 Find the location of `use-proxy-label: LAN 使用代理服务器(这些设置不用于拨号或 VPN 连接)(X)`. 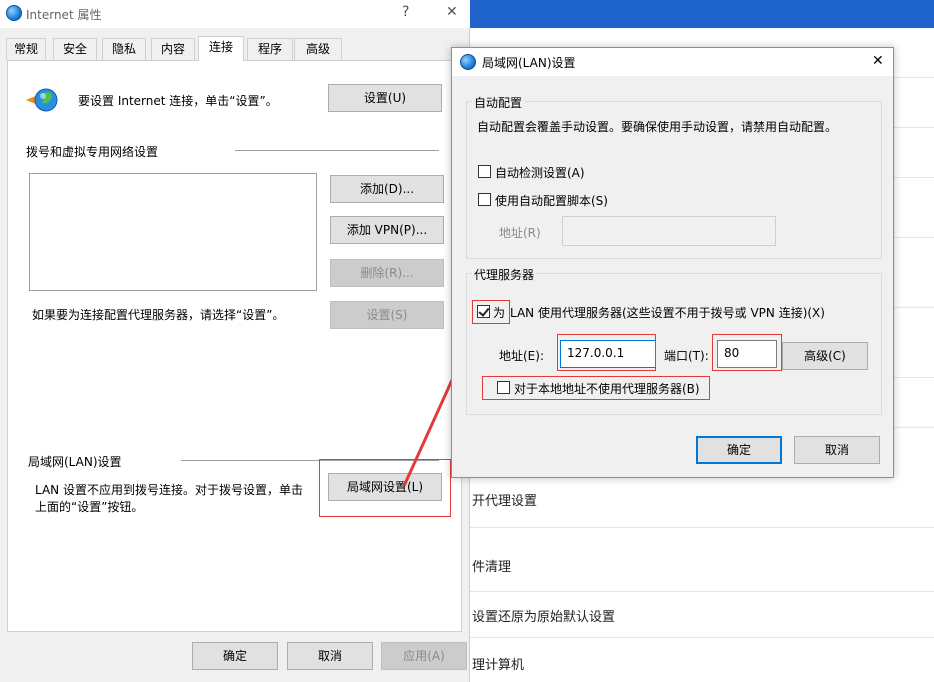

use-proxy-label: LAN 使用代理服务器(这些设置不用于拨号或 VPN 连接)(X) is located at coordinates (667, 313).